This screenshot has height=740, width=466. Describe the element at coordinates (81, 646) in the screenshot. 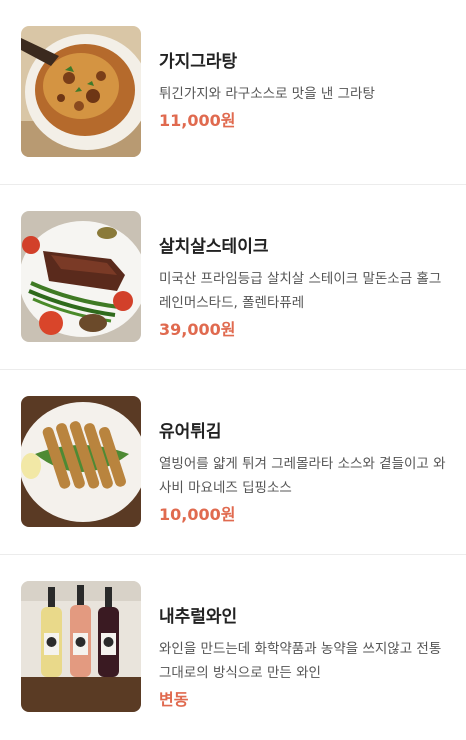

I see `wine-bottles-photo` at that location.